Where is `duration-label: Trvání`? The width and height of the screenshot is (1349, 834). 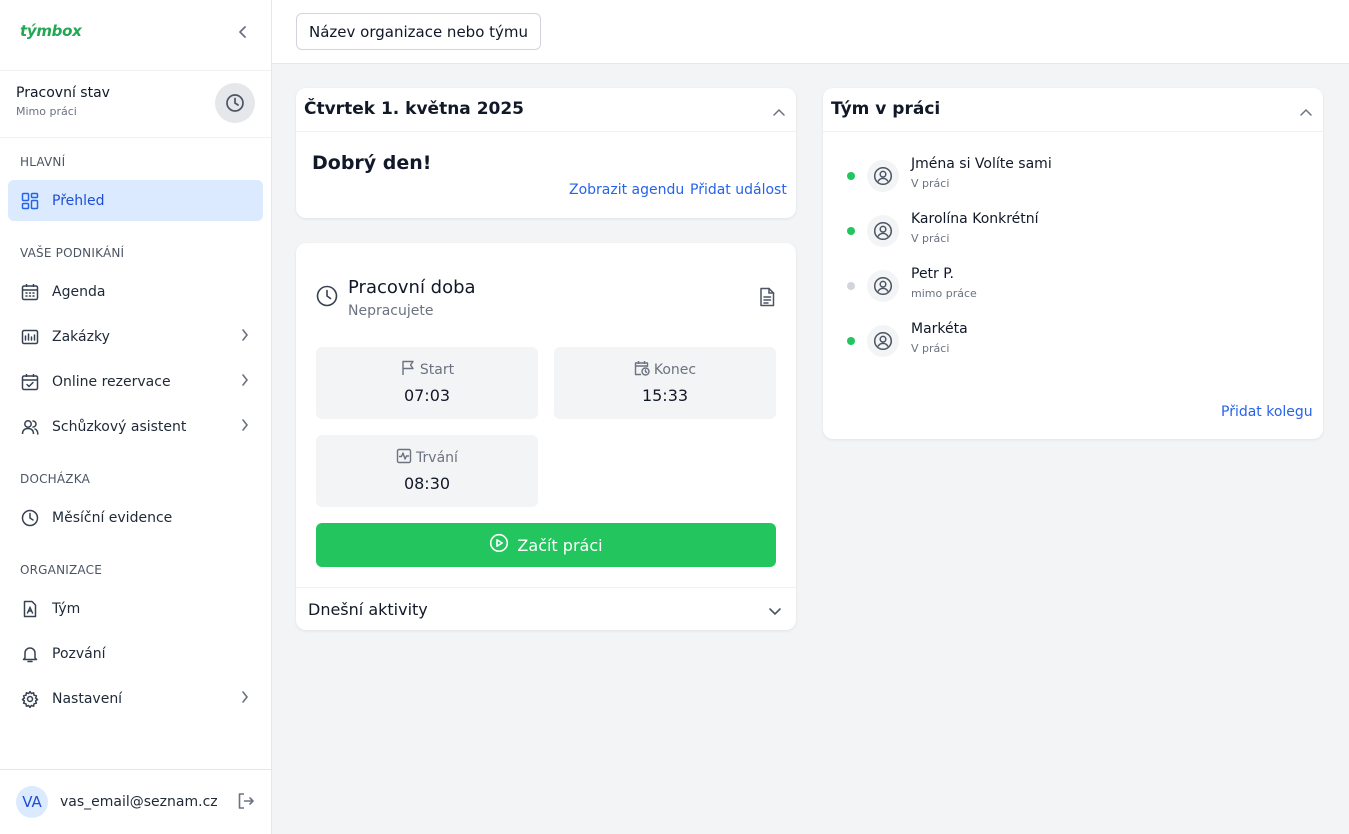 duration-label: Trvání is located at coordinates (437, 458).